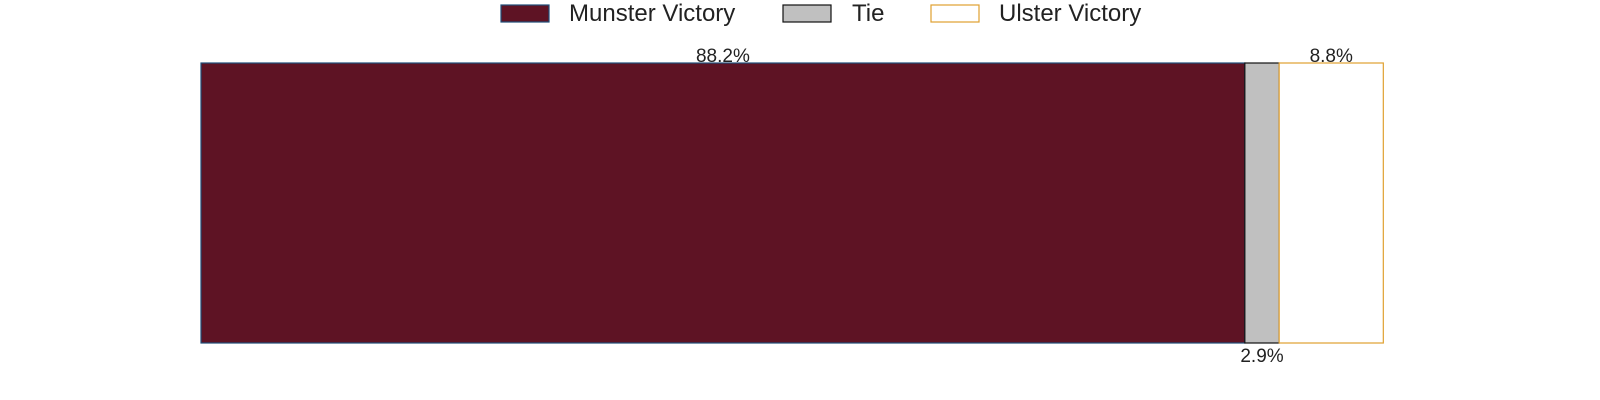 The height and width of the screenshot is (400, 1600). I want to click on legend-swatch-tie, so click(807, 13).